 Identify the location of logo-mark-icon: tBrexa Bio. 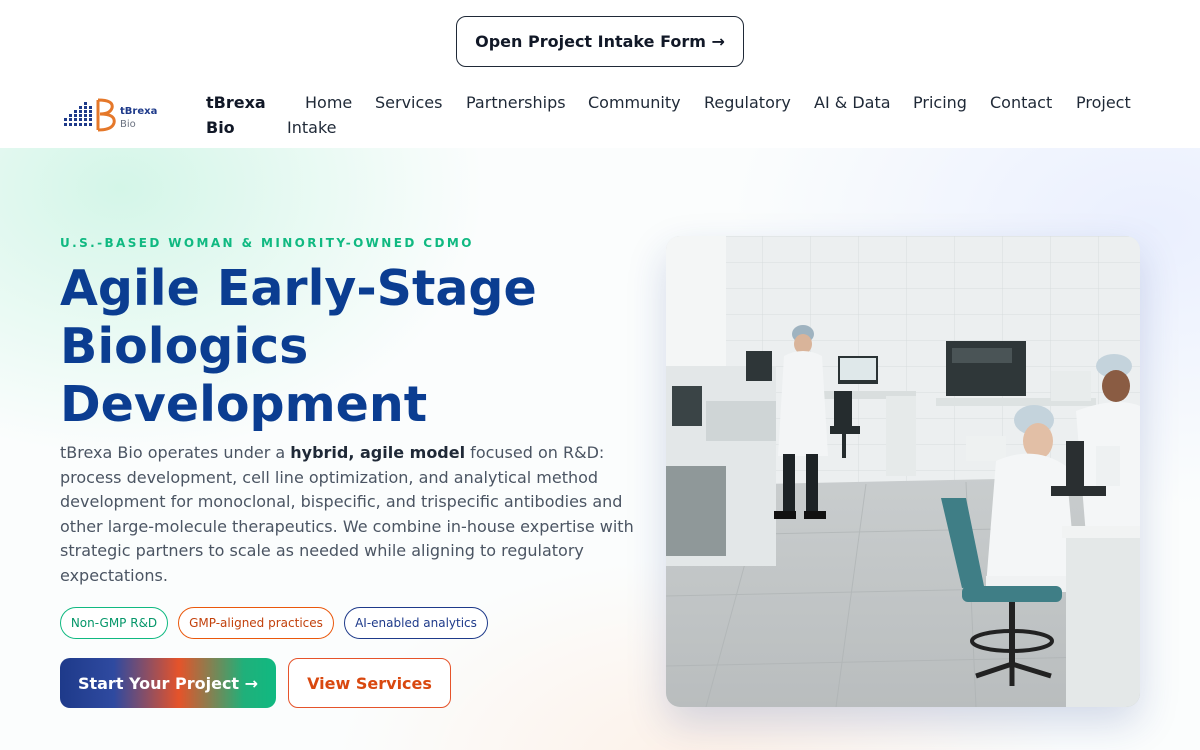
(110, 115).